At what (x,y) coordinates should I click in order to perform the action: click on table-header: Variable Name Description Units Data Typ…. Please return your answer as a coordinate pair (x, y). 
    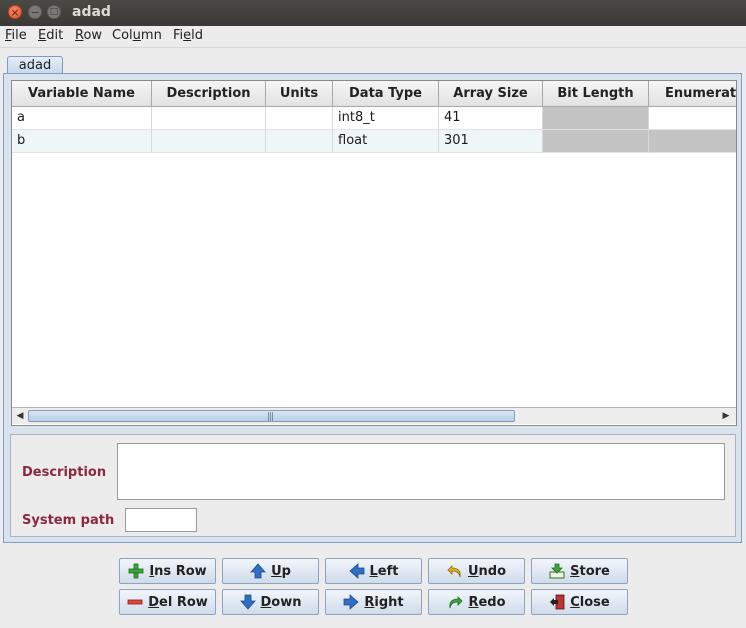
    Looking at the image, I should click on (374, 94).